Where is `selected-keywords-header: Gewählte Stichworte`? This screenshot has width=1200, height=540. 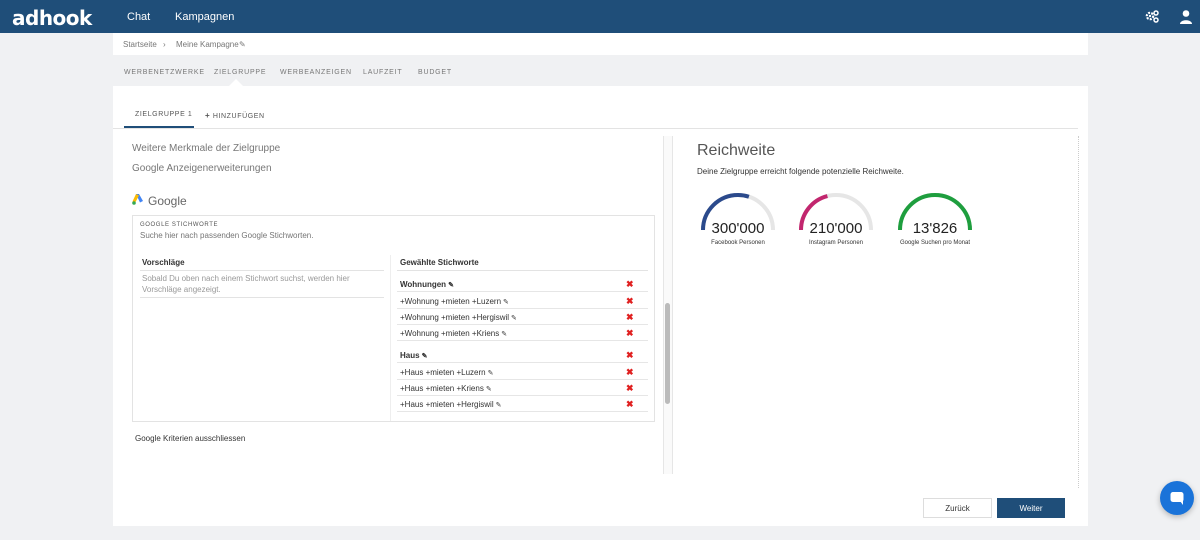 selected-keywords-header: Gewählte Stichworte is located at coordinates (439, 262).